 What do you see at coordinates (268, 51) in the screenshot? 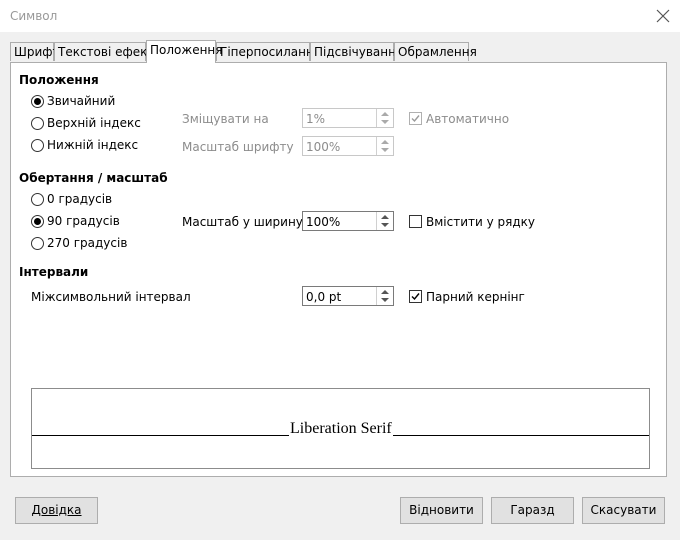
I see `tab-hyperlink: Гіперпосилання` at bounding box center [268, 51].